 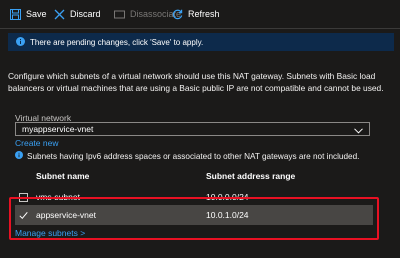 I want to click on create-new-link: Create new, so click(x=36, y=143).